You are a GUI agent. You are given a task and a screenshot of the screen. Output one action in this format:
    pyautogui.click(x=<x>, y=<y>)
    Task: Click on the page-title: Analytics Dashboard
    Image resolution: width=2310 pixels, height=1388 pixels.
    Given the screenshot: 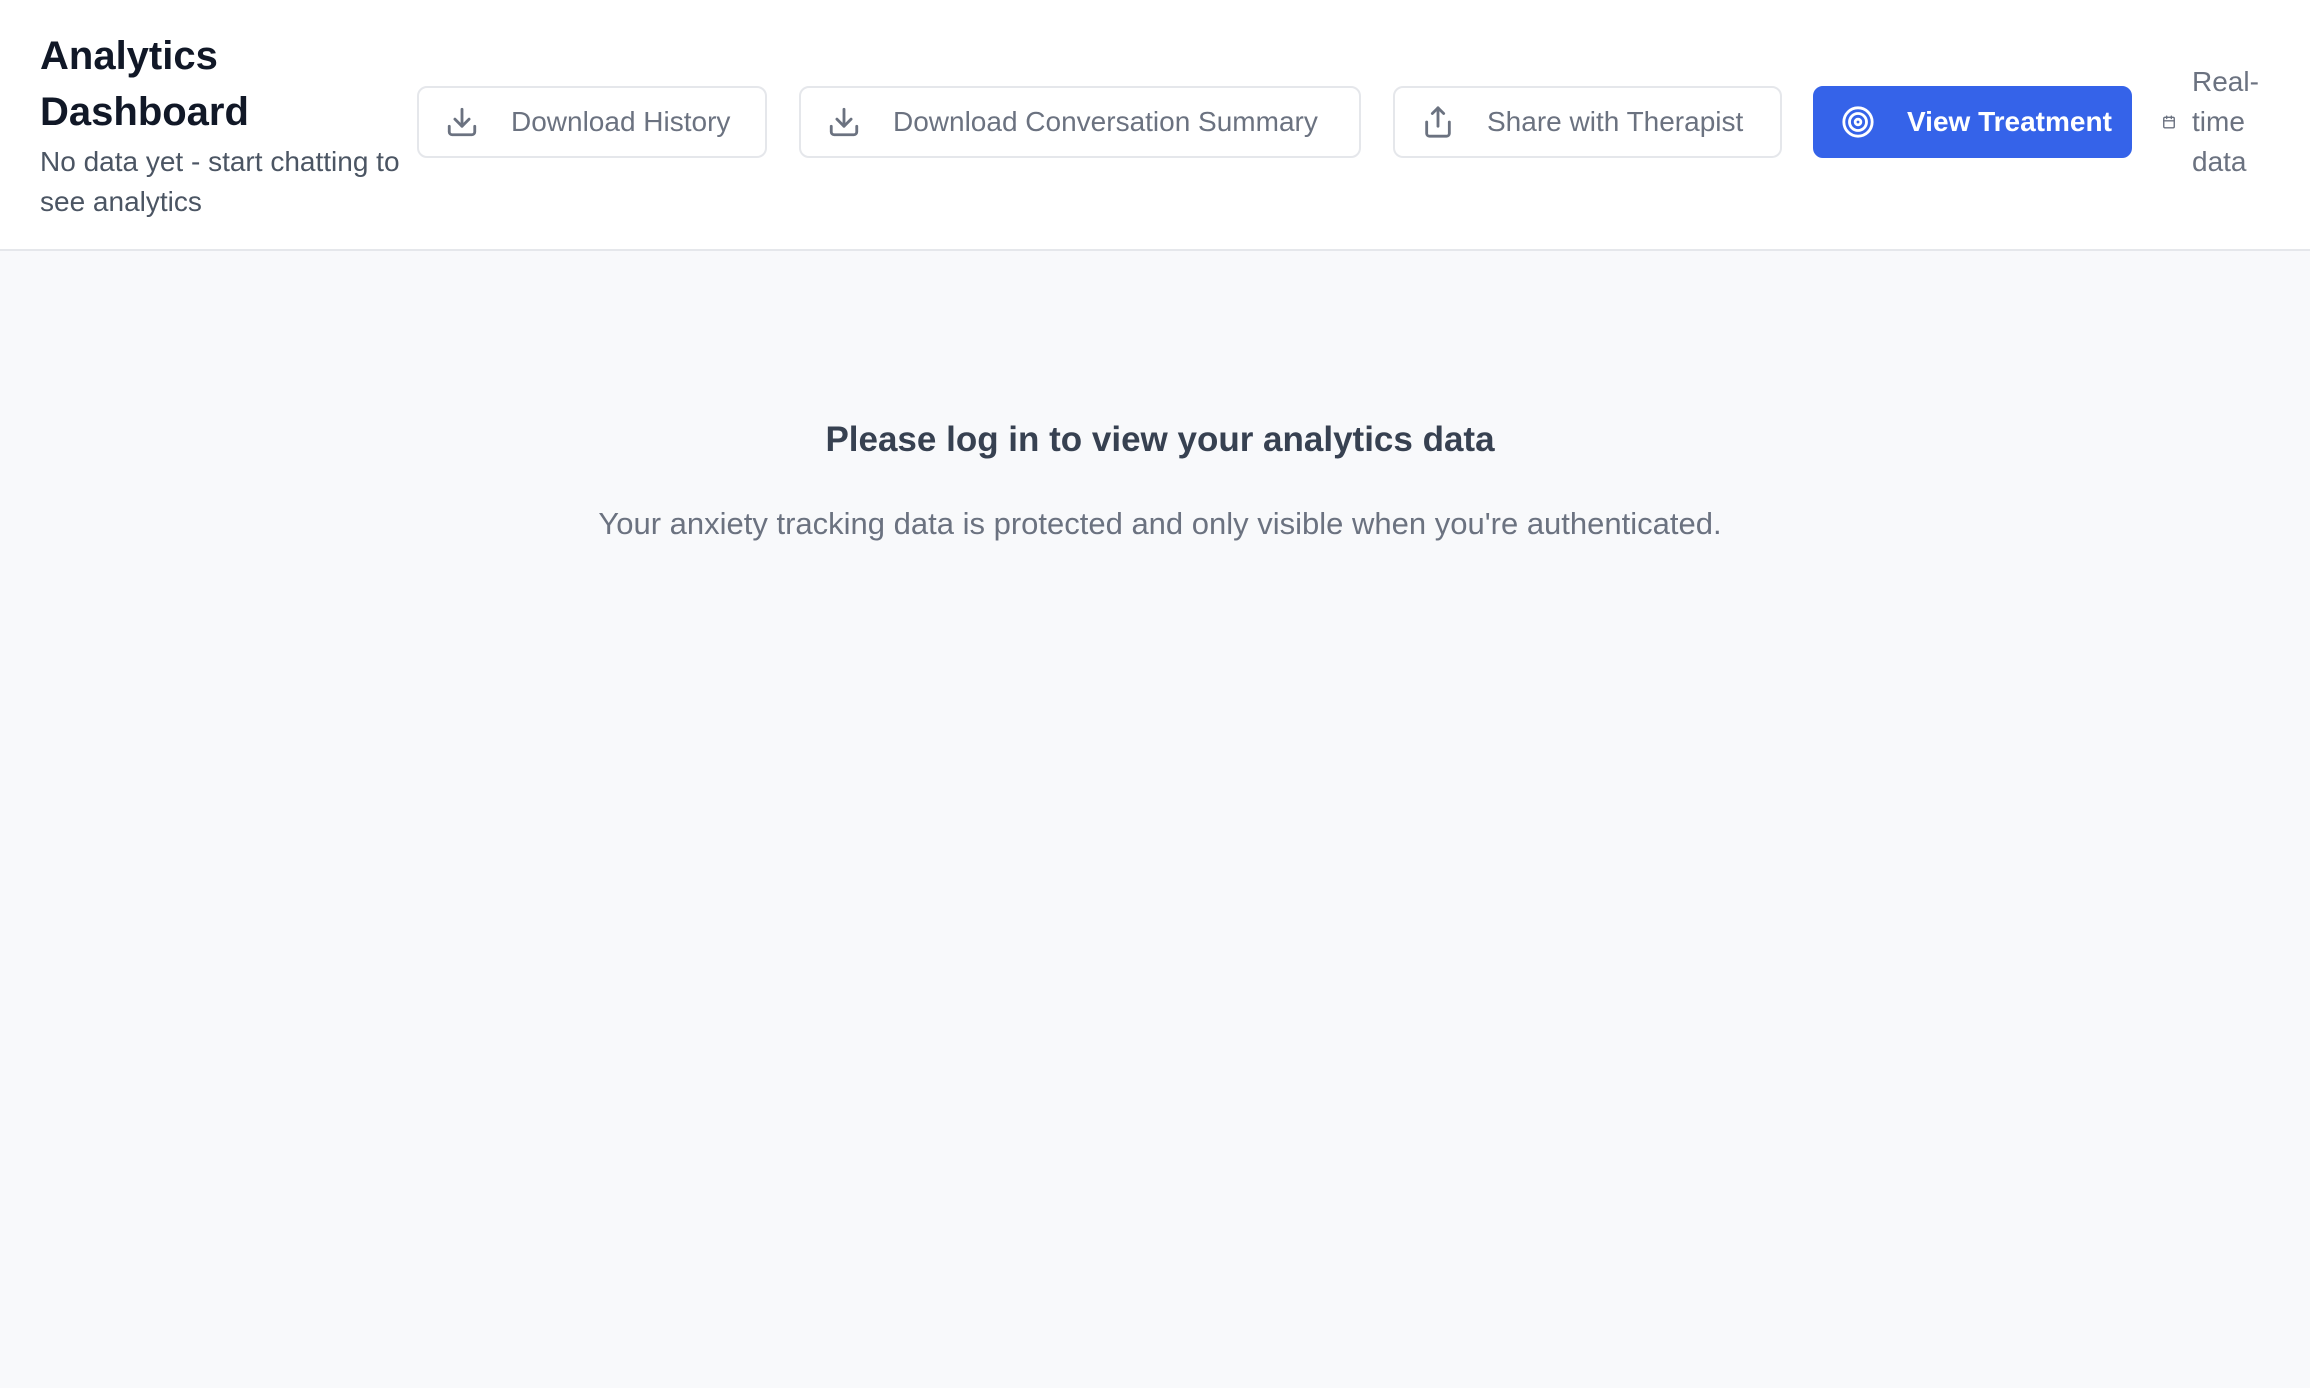 What is the action you would take?
    pyautogui.click(x=144, y=84)
    